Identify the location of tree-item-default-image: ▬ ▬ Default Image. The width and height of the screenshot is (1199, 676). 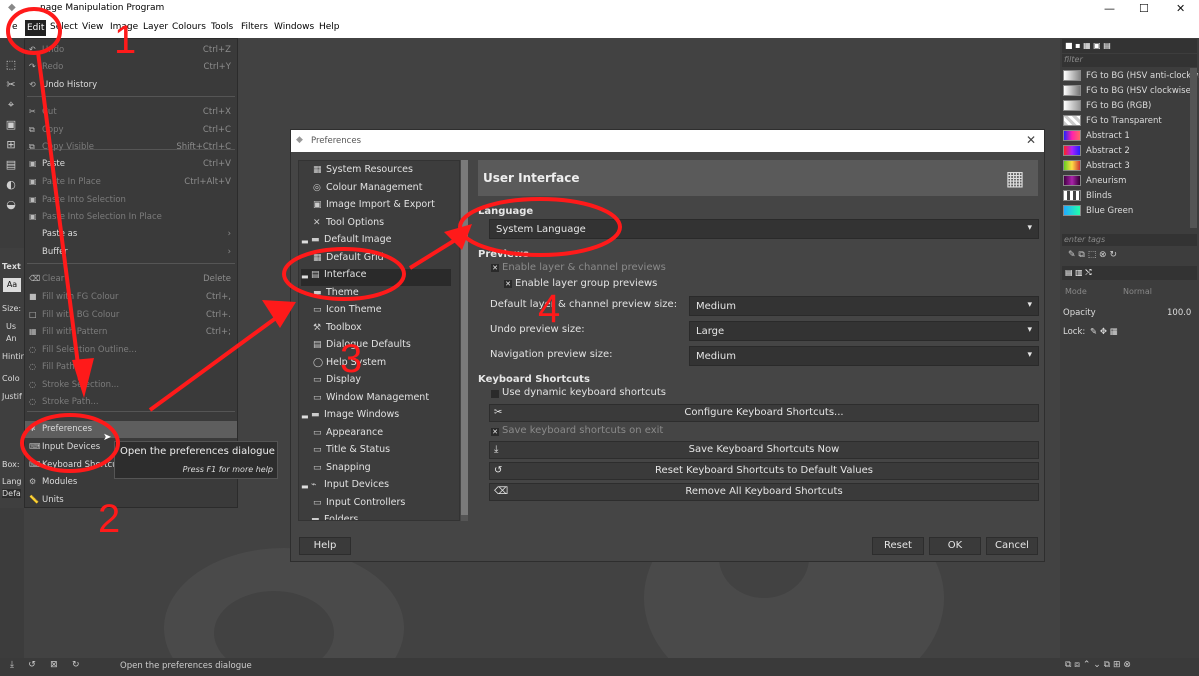
(376, 242).